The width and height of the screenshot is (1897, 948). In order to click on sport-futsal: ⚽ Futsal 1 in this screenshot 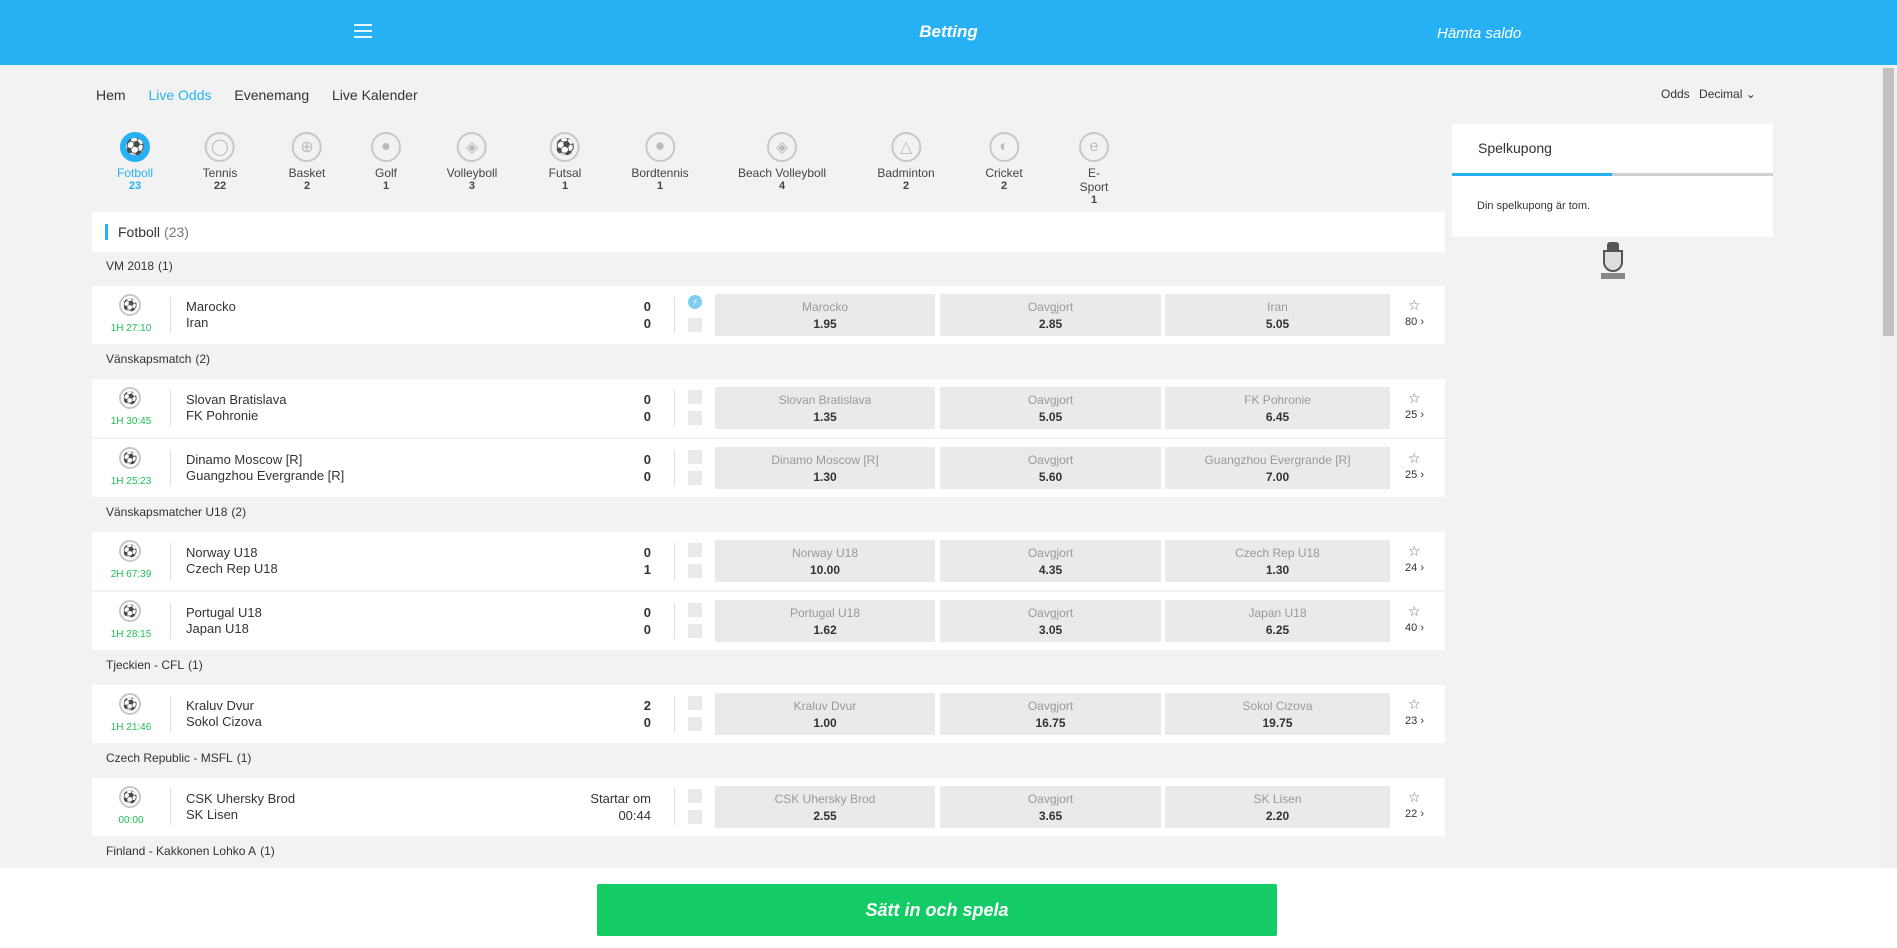, I will do `click(565, 162)`.